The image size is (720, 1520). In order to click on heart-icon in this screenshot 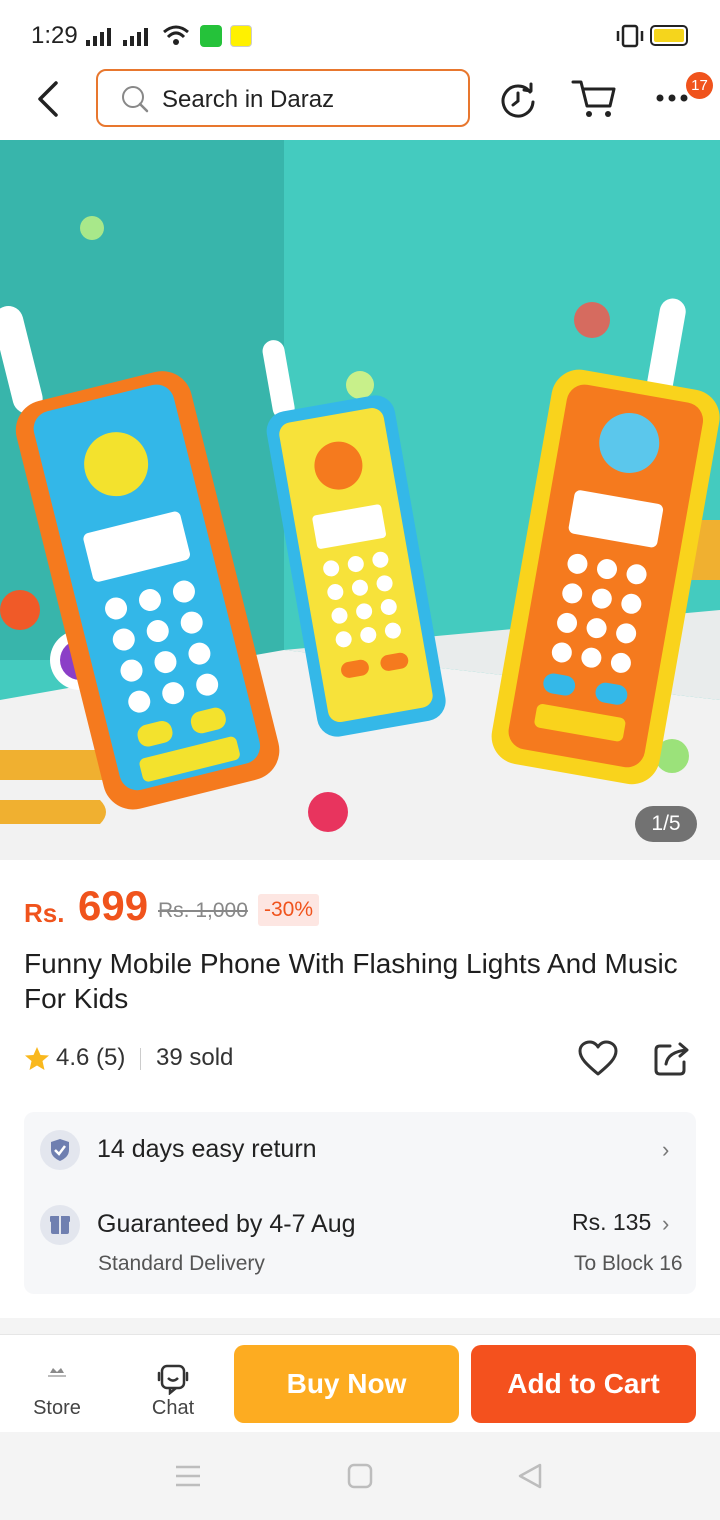, I will do `click(598, 1059)`.